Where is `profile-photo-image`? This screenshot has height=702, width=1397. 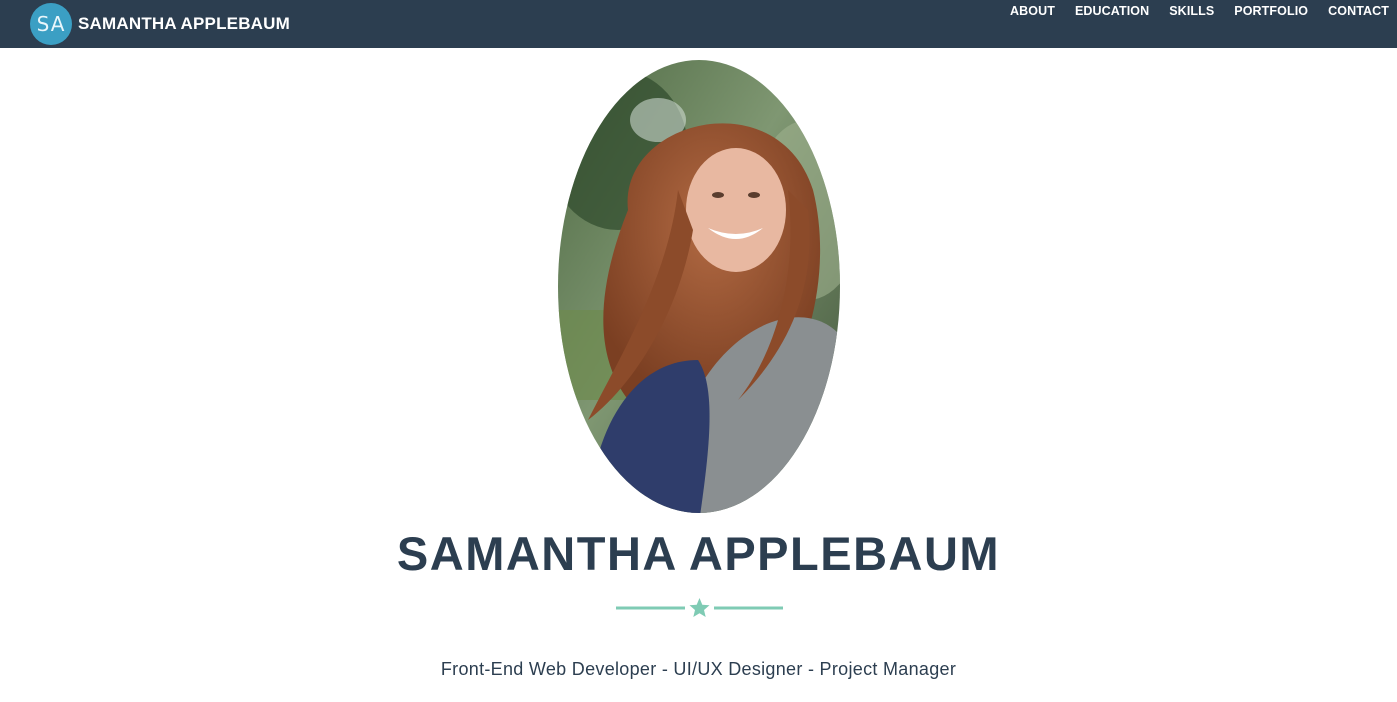 profile-photo-image is located at coordinates (699, 286).